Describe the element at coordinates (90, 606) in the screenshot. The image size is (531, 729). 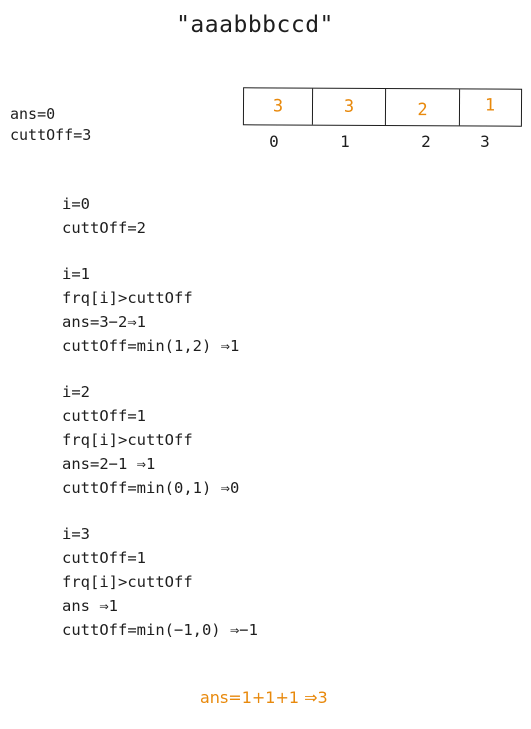
I see `step-line: ans ⇒1` at that location.